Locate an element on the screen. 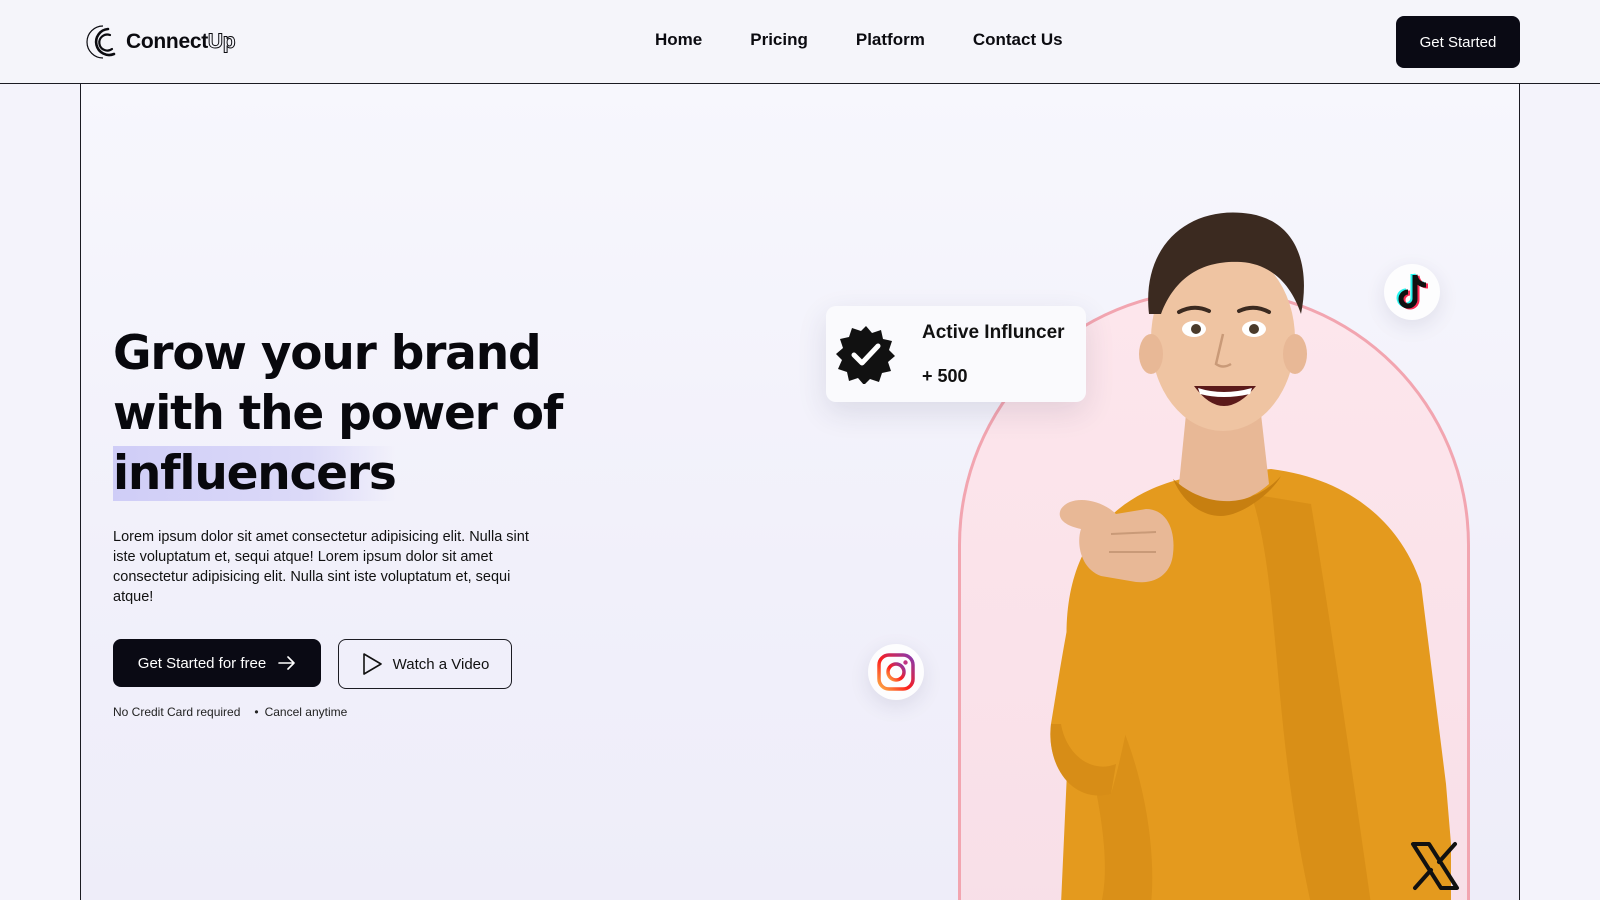  watch-video-button: Watch a Video is located at coordinates (425, 664).